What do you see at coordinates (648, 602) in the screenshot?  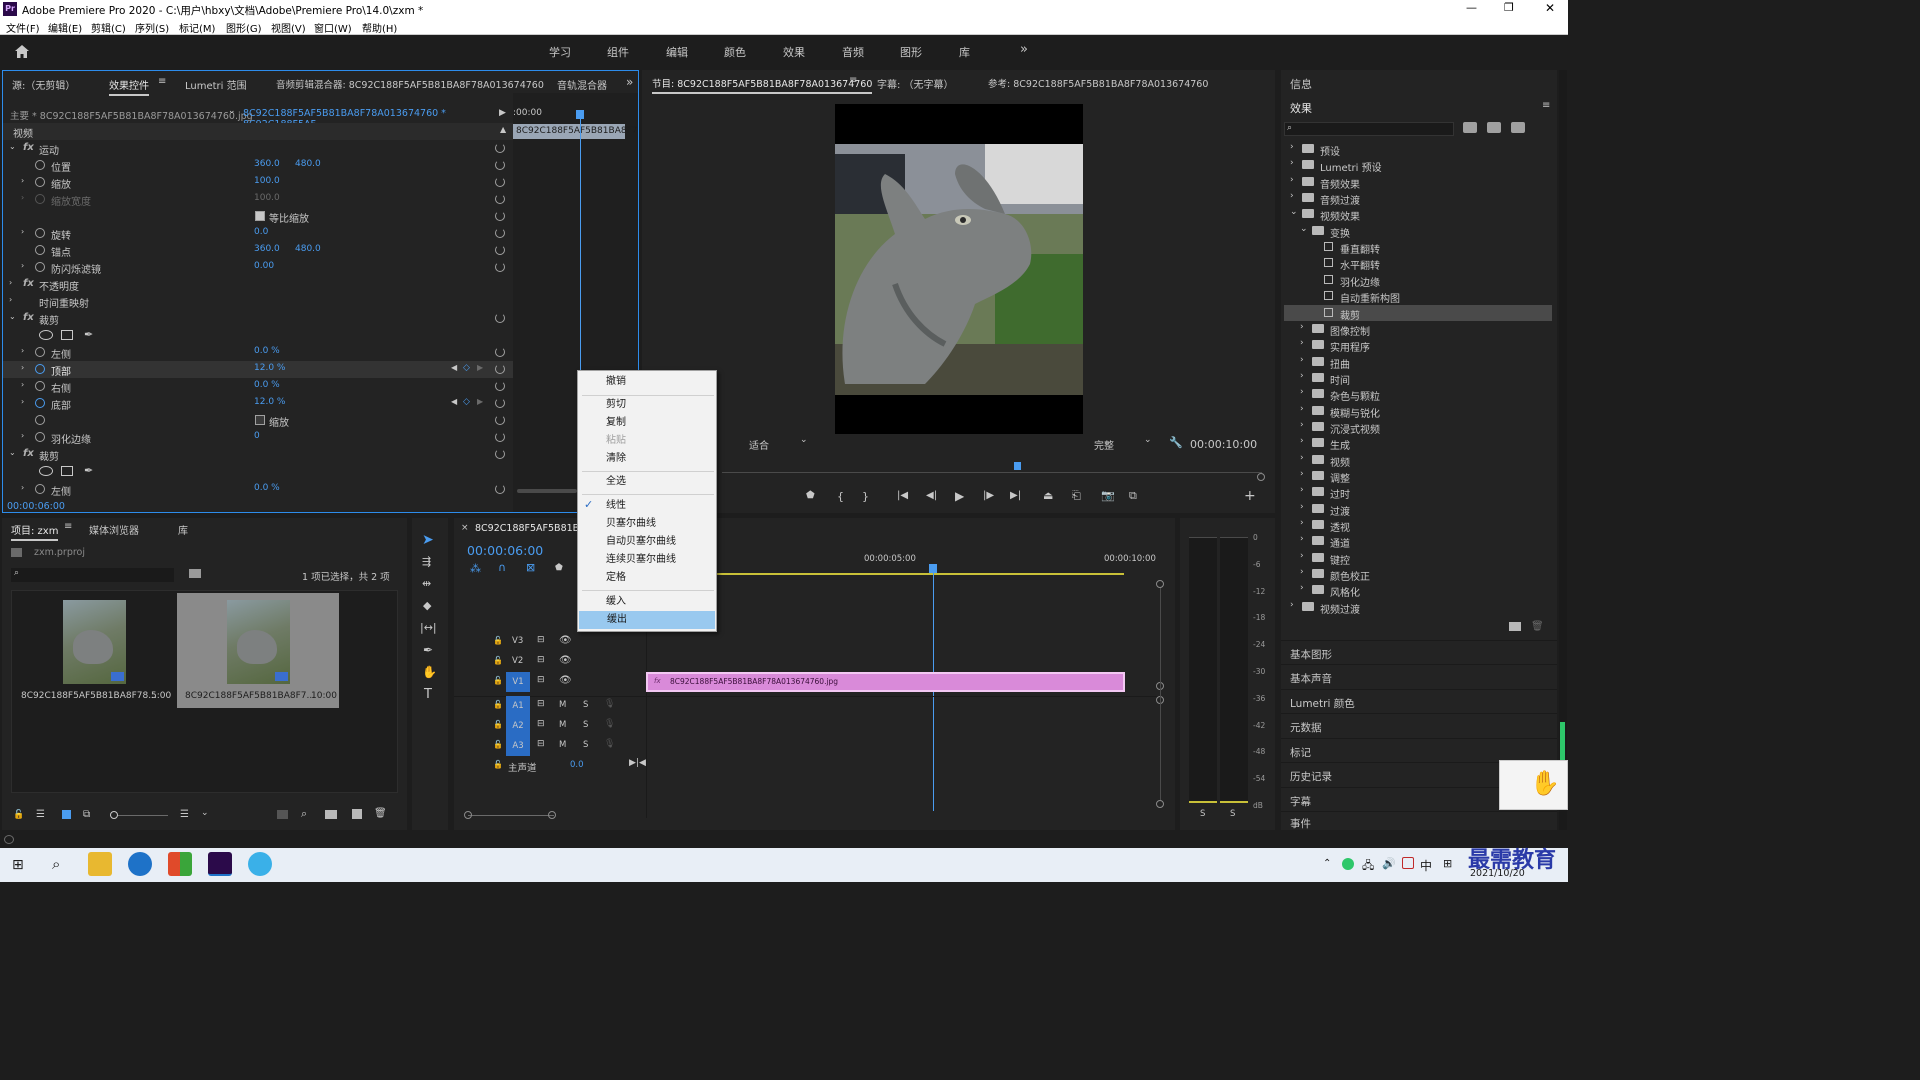 I see `menu-item-ease-in: 缓入` at bounding box center [648, 602].